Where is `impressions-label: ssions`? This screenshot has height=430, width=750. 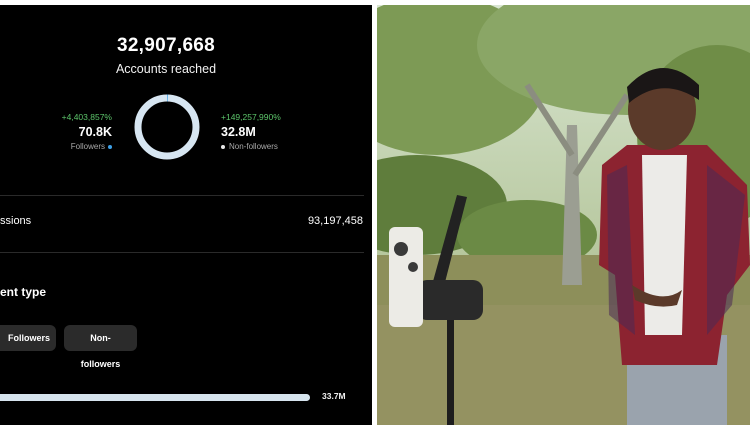
impressions-label: ssions is located at coordinates (15, 221).